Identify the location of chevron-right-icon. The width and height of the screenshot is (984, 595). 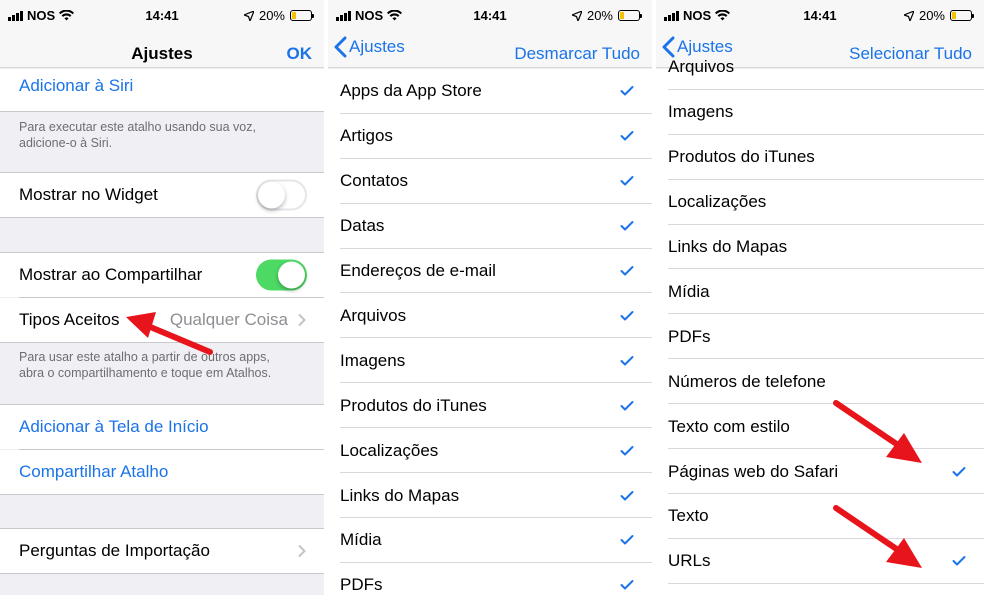
(302, 320).